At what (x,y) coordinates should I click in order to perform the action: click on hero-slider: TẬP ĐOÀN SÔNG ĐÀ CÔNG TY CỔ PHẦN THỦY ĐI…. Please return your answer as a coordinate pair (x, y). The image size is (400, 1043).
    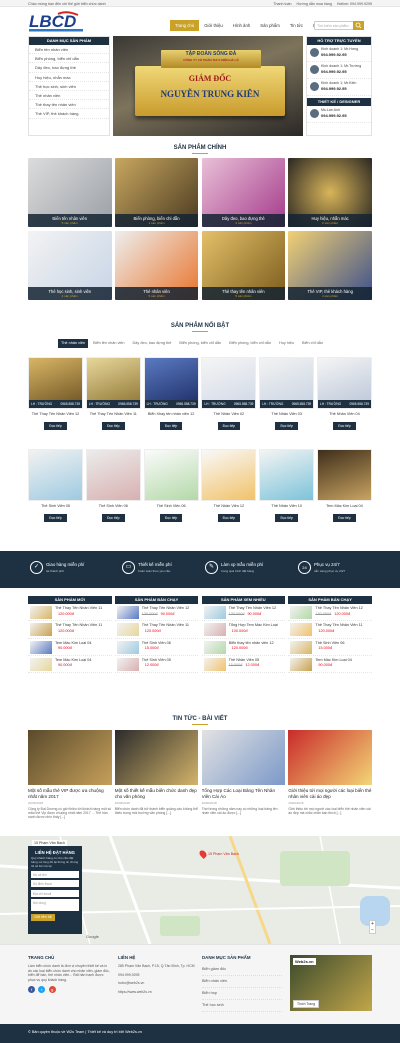
    Looking at the image, I should click on (208, 86).